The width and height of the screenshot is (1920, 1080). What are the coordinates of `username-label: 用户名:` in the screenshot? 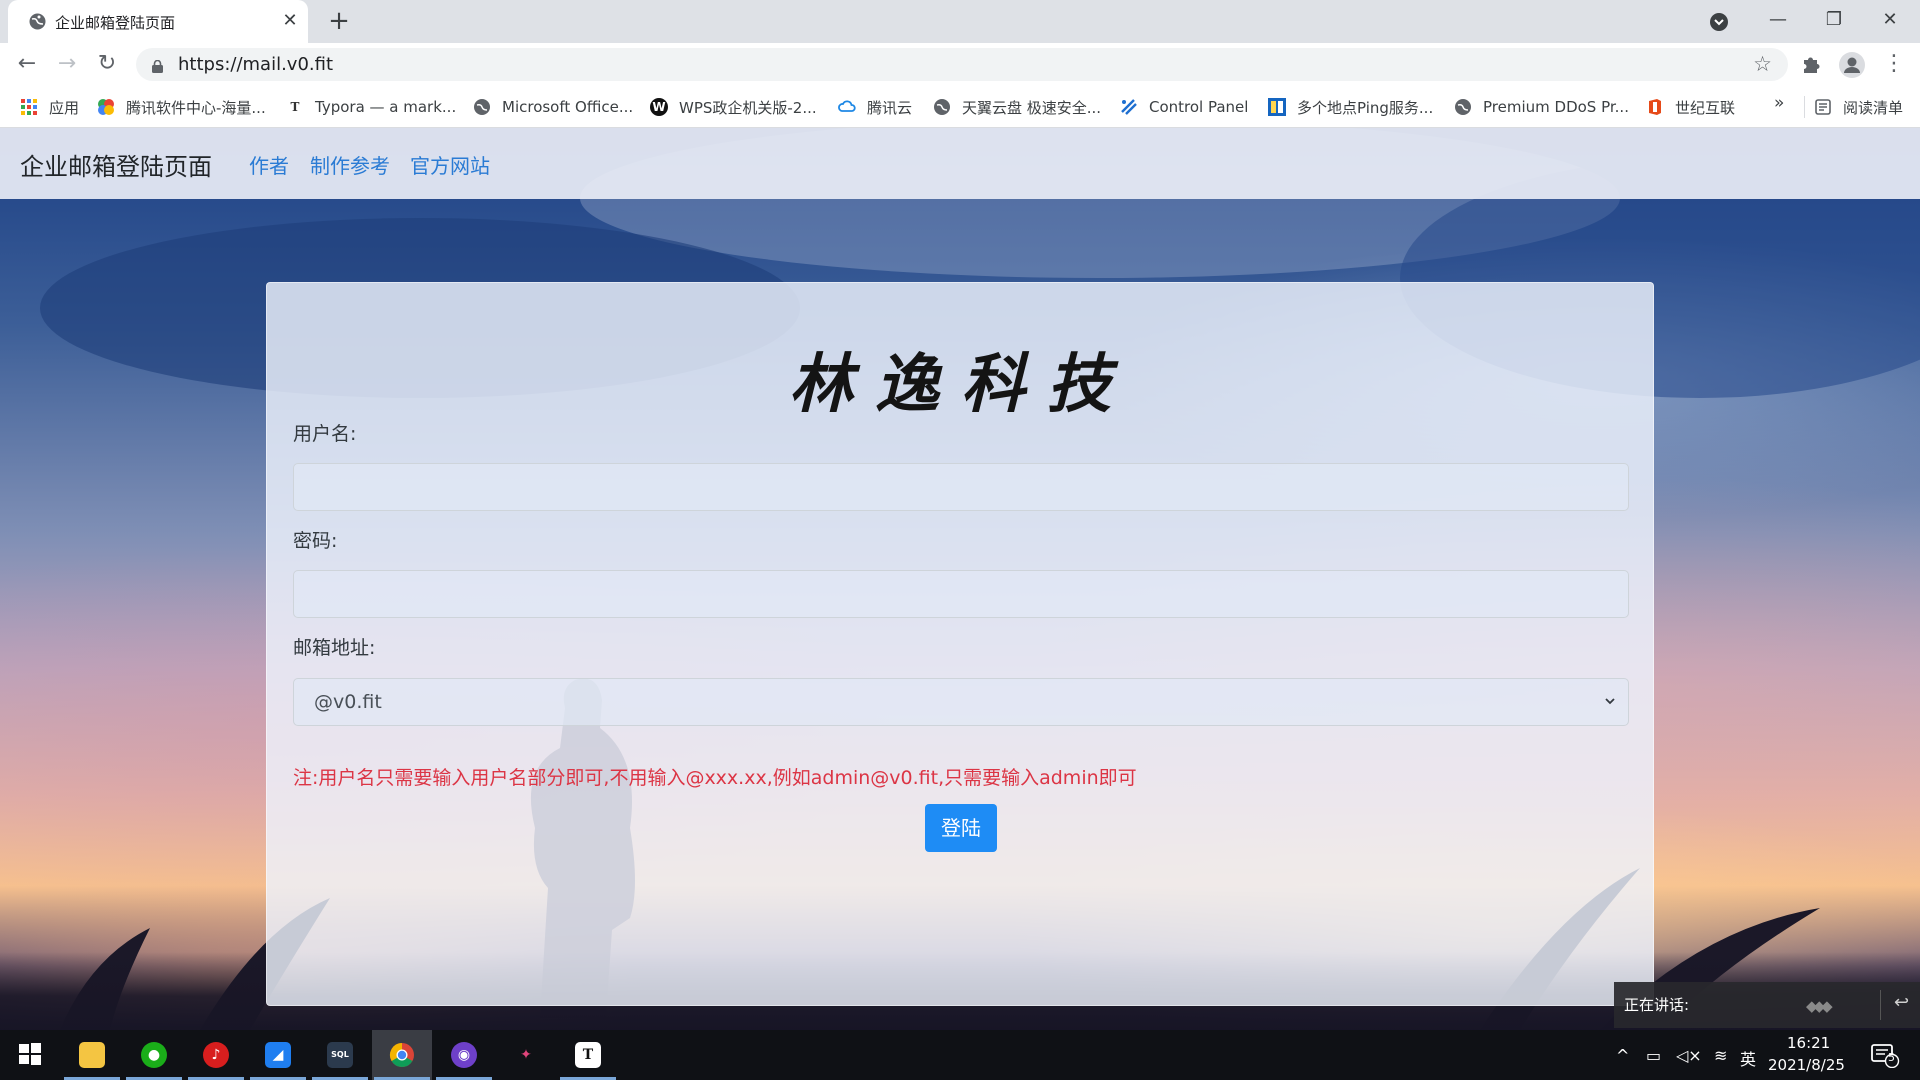 It's located at (325, 434).